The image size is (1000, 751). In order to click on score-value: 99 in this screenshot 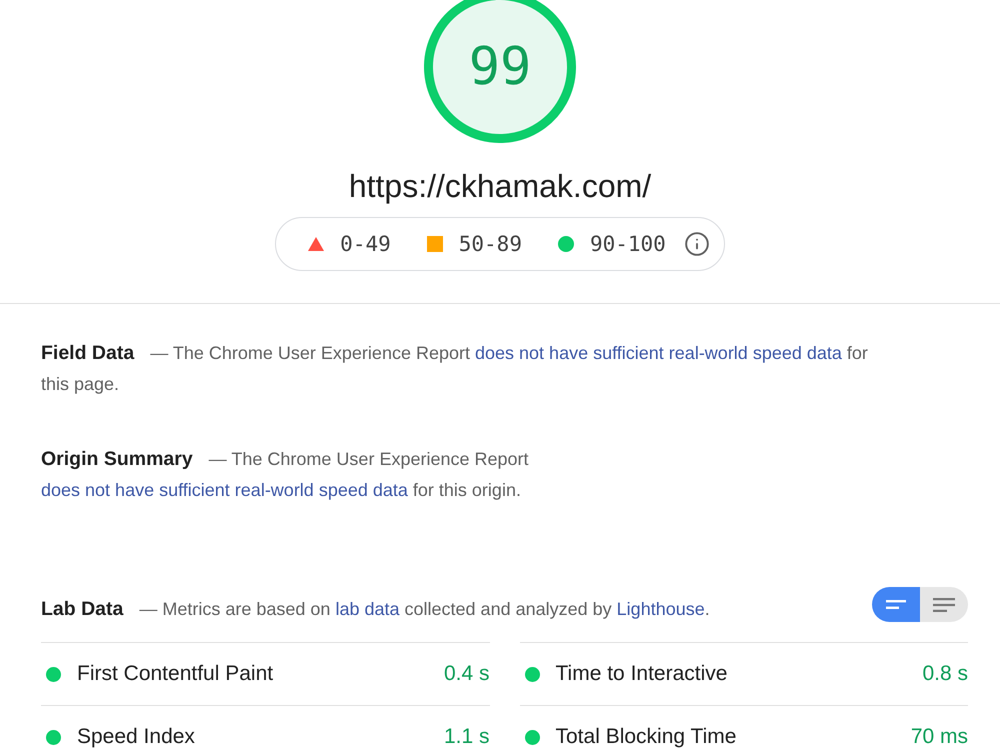, I will do `click(500, 67)`.